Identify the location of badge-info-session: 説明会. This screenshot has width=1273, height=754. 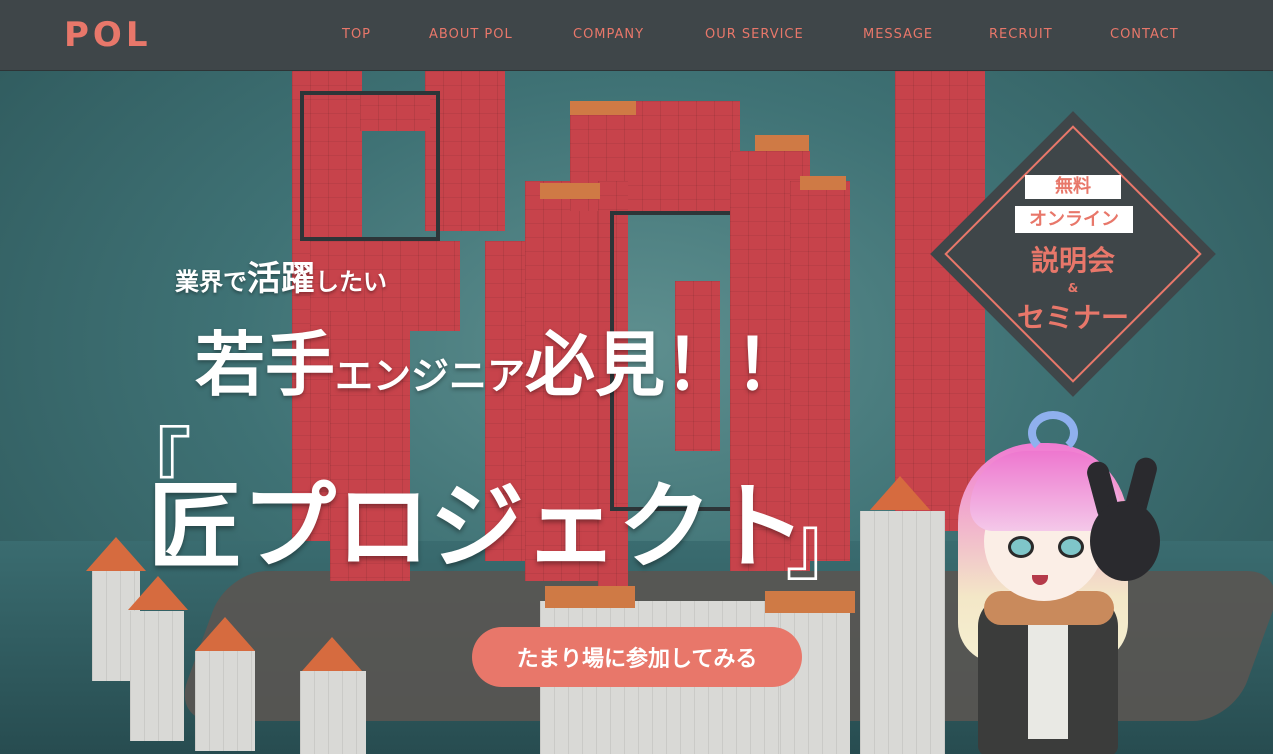
(1072, 260).